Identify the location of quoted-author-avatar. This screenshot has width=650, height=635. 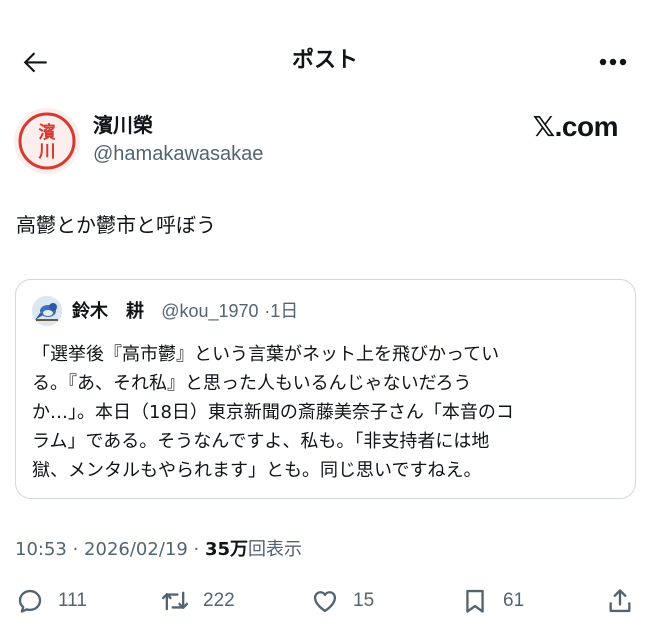
(47, 311).